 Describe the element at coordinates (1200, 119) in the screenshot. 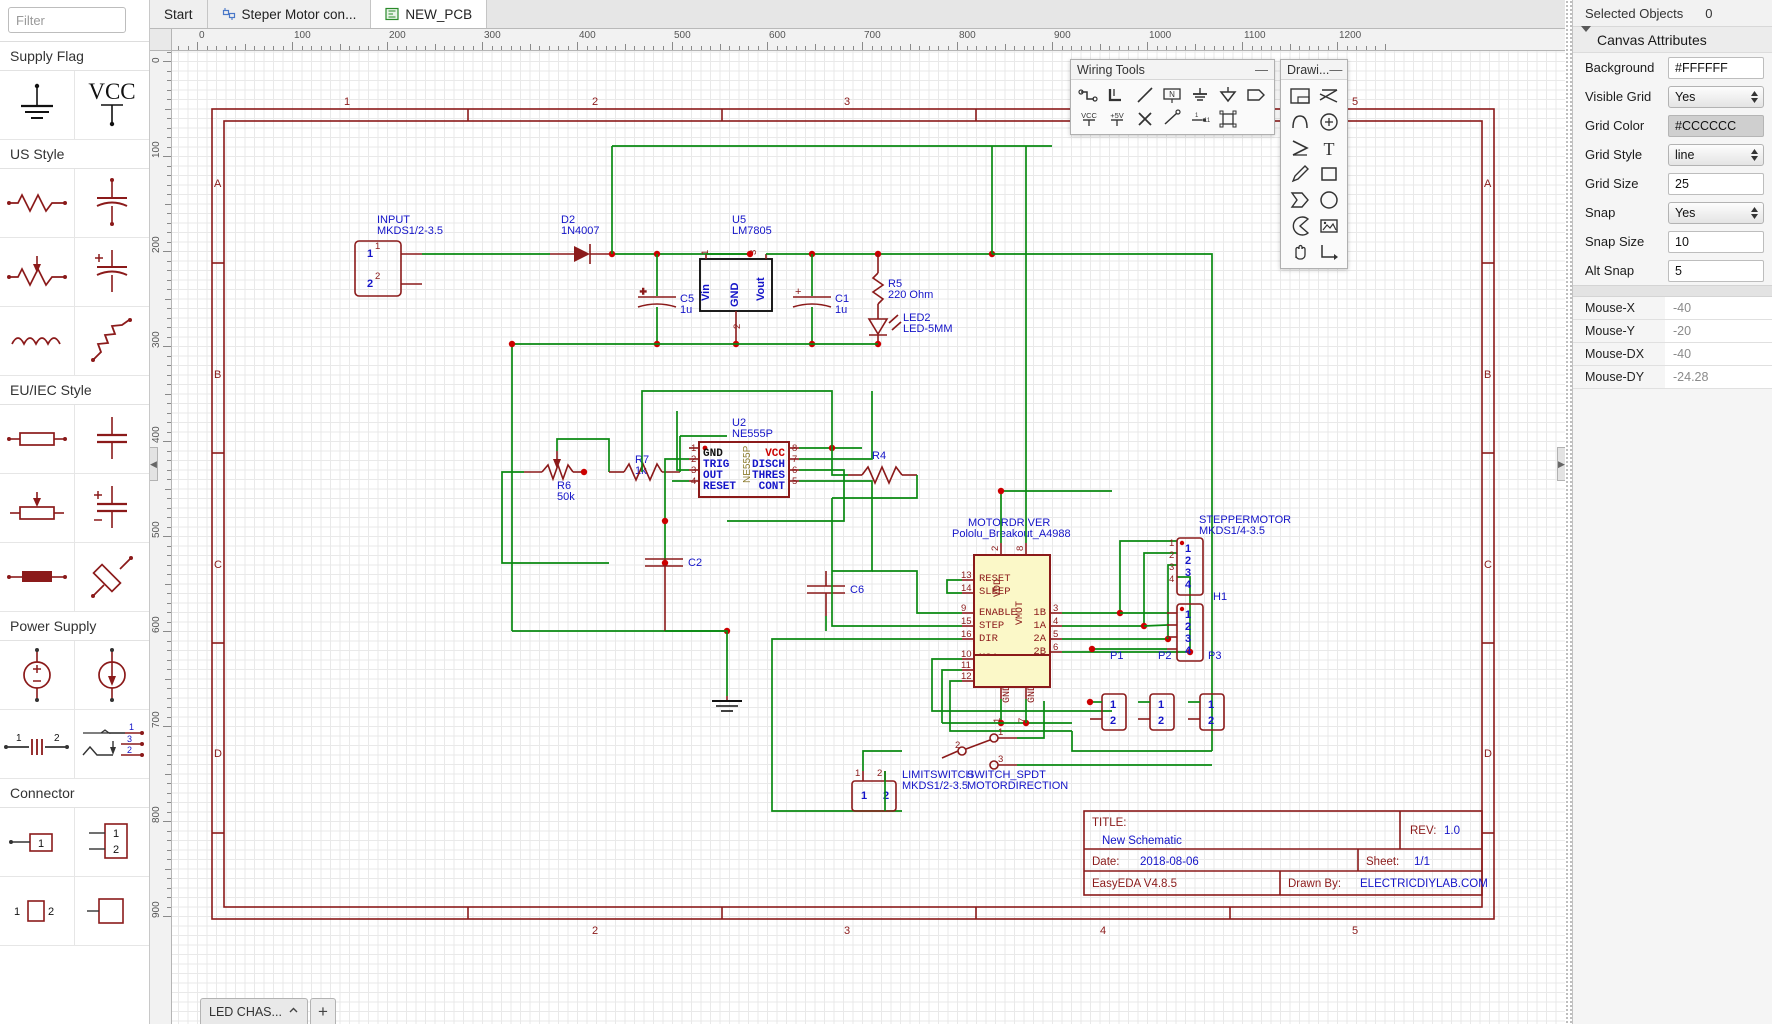

I see `pin-number-tool: 1 11` at that location.